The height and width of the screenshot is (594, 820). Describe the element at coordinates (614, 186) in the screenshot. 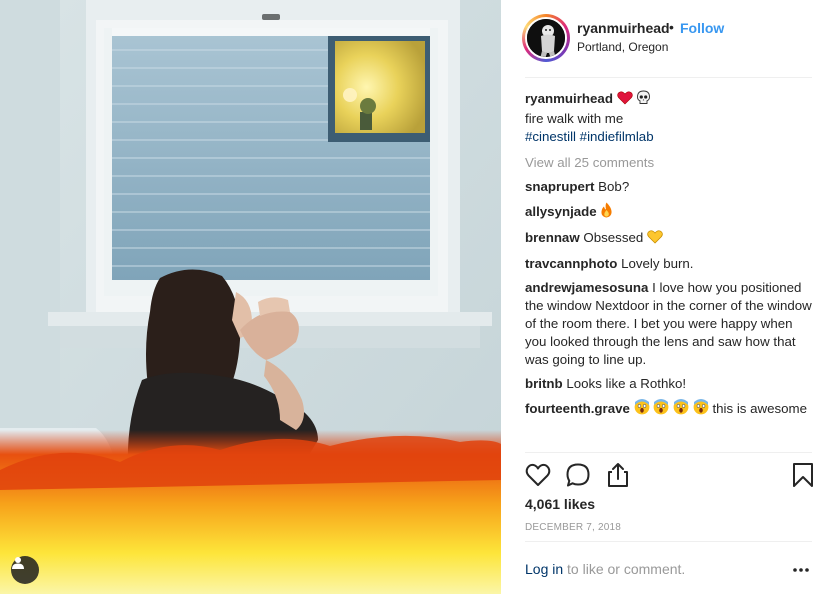

I see `comment-text: Bob?` at that location.